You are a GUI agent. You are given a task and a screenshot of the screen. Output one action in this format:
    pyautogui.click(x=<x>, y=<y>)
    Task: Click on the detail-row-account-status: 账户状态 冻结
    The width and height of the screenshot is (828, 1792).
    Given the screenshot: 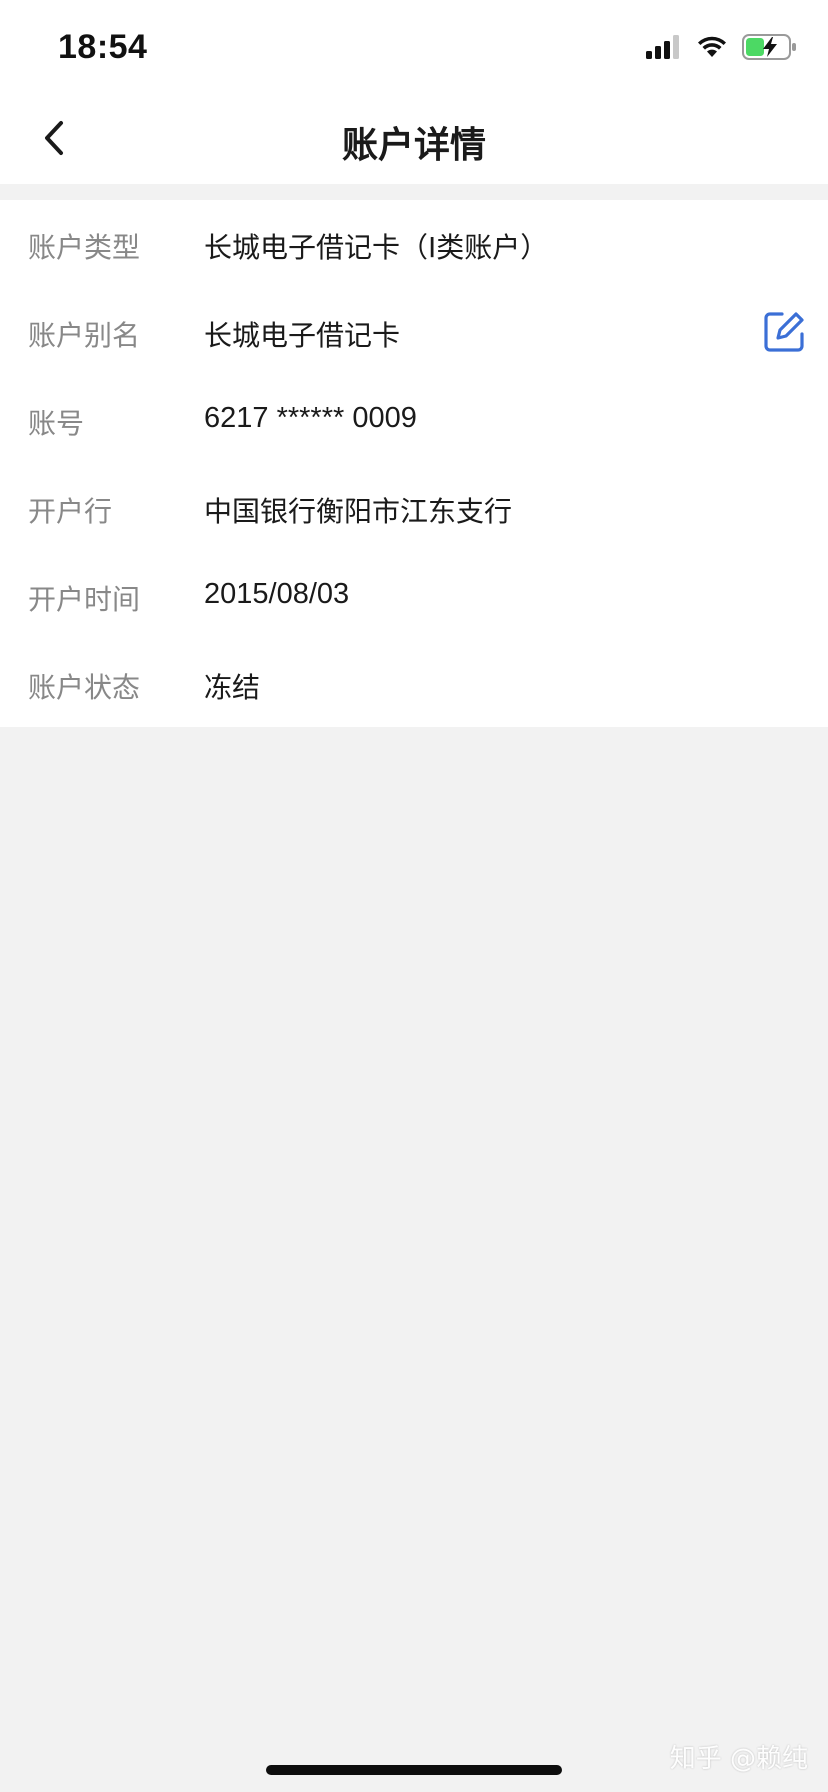 What is the action you would take?
    pyautogui.click(x=414, y=684)
    